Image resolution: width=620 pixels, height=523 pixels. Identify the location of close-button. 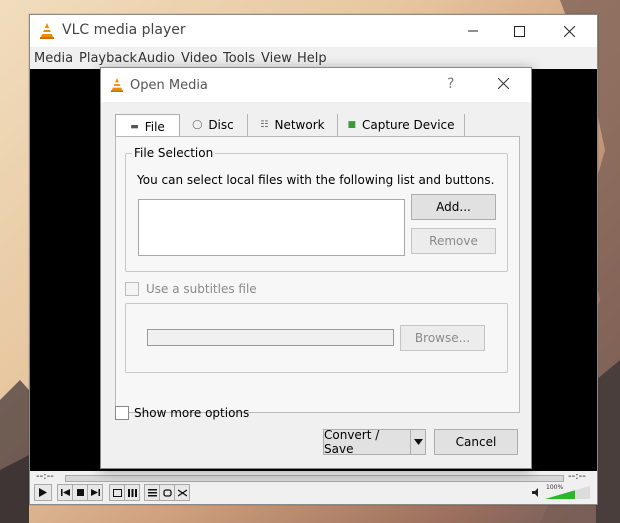
(569, 31).